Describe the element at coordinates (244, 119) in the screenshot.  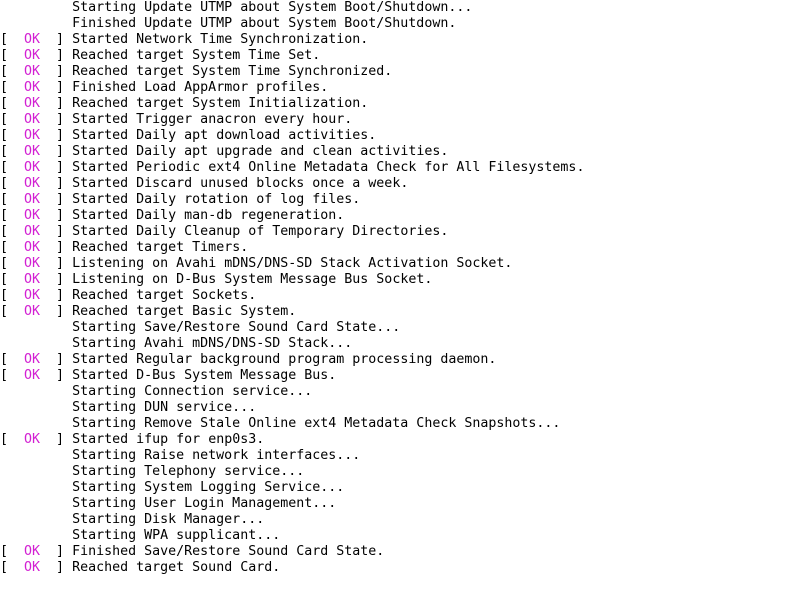
I see `console-message: Trigger anacron every hour.` at that location.